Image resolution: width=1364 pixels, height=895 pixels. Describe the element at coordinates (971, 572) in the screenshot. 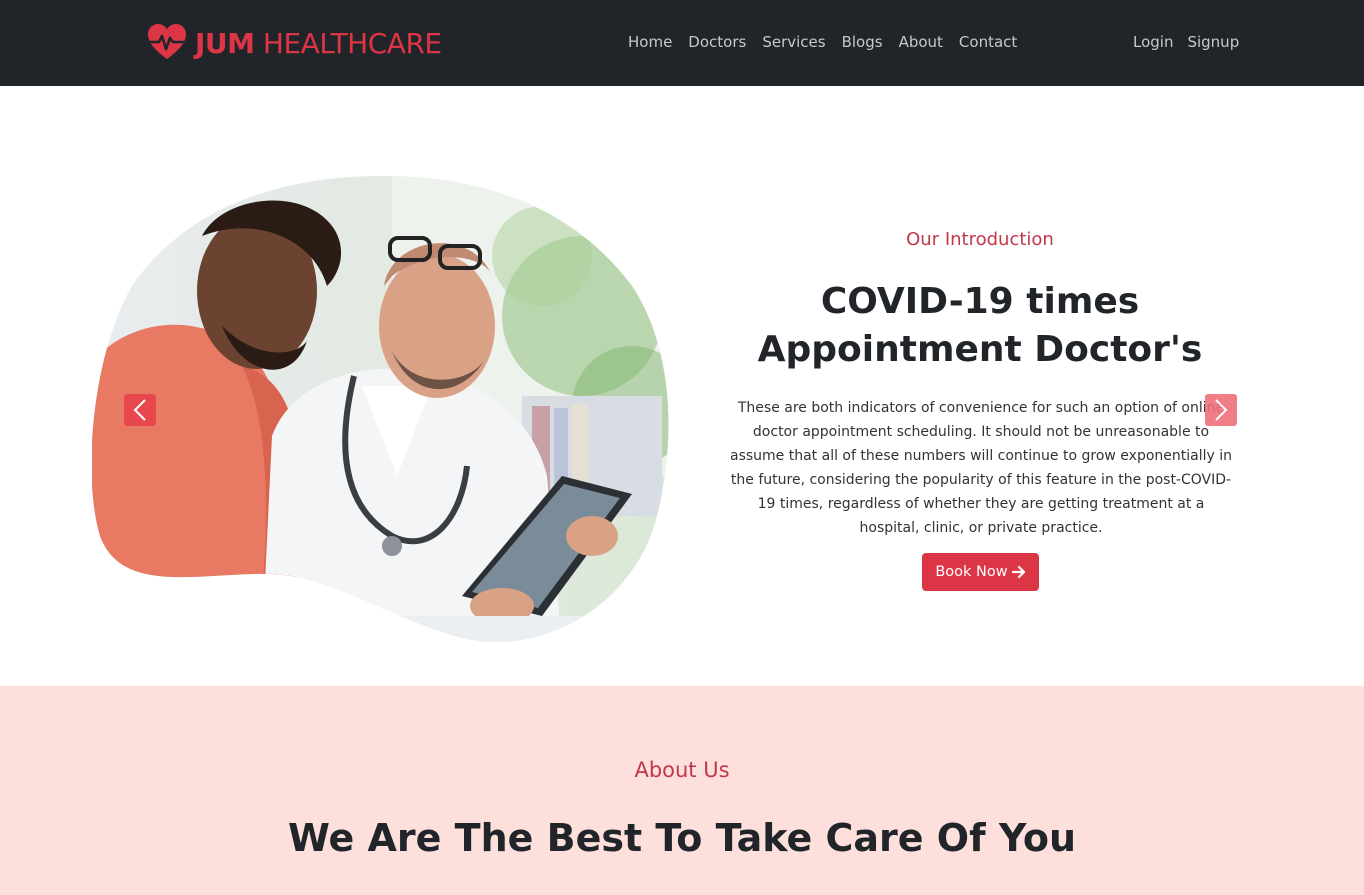

I see `book-now-label: Book Now` at that location.